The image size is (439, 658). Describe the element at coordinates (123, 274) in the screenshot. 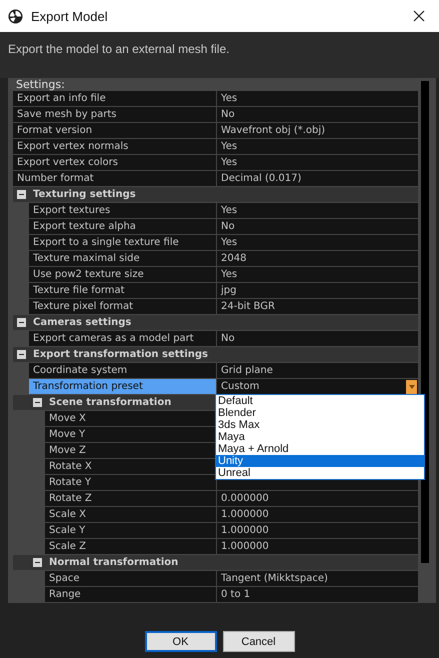

I see `property-name: Use pow2 texture size` at that location.